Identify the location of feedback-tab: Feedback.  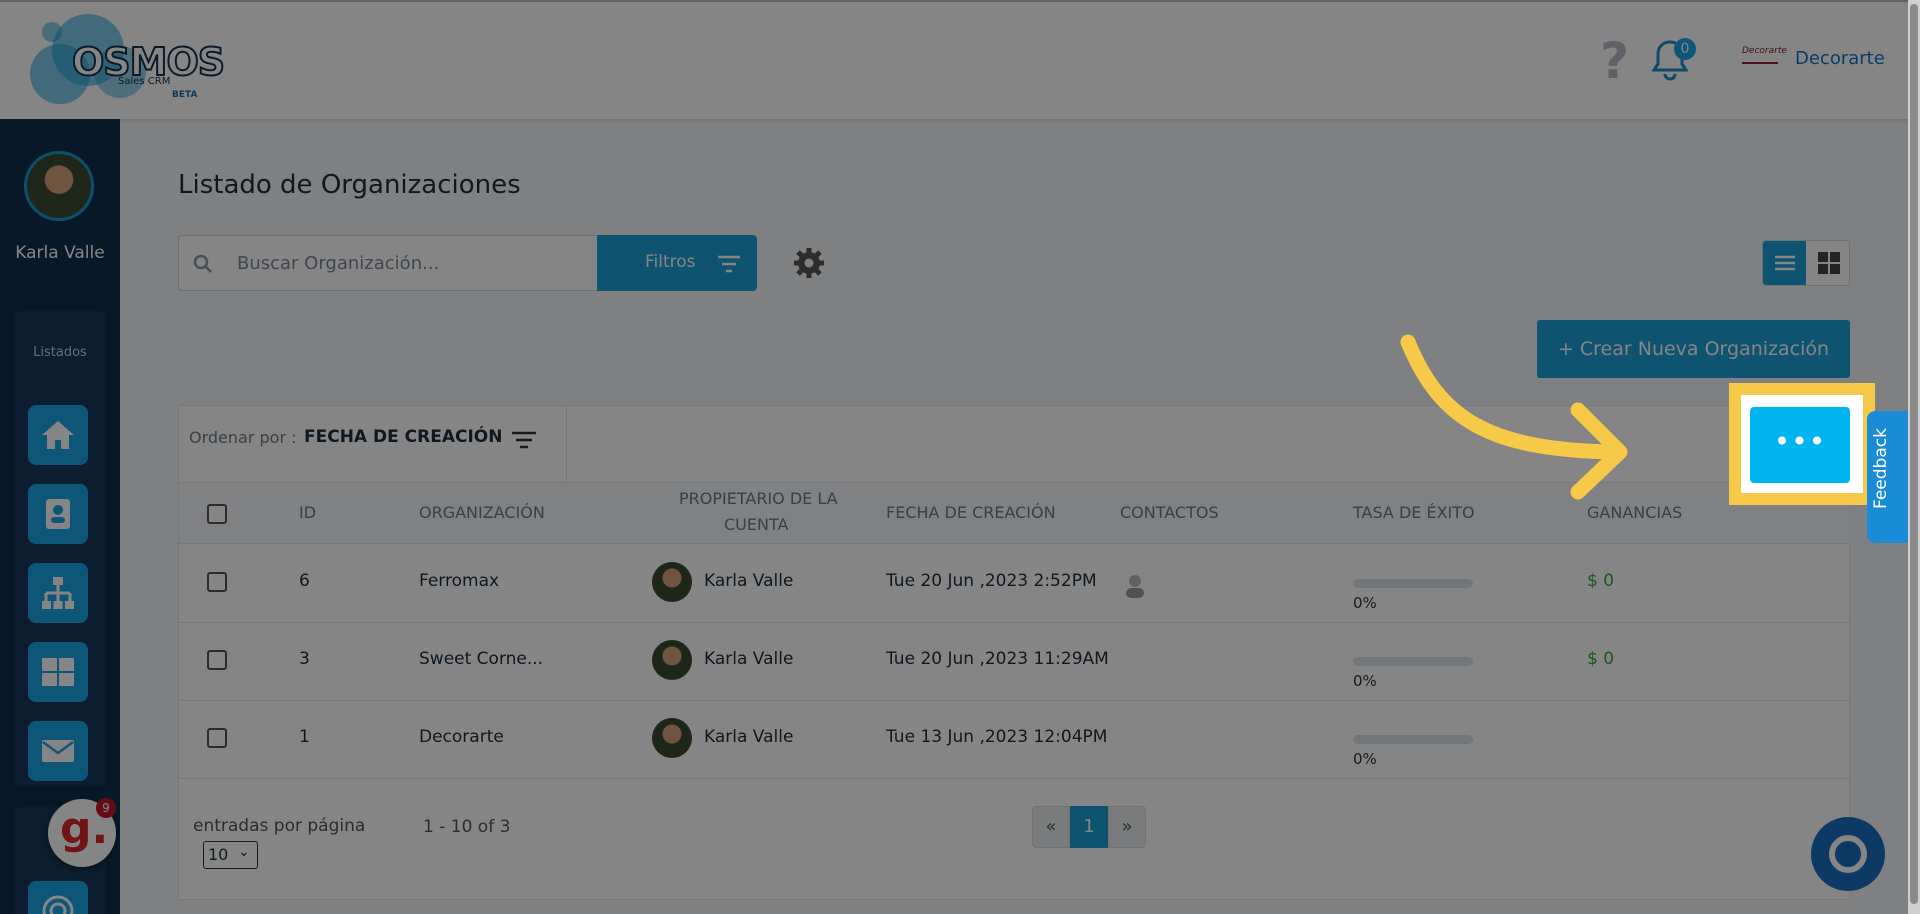
(1888, 477).